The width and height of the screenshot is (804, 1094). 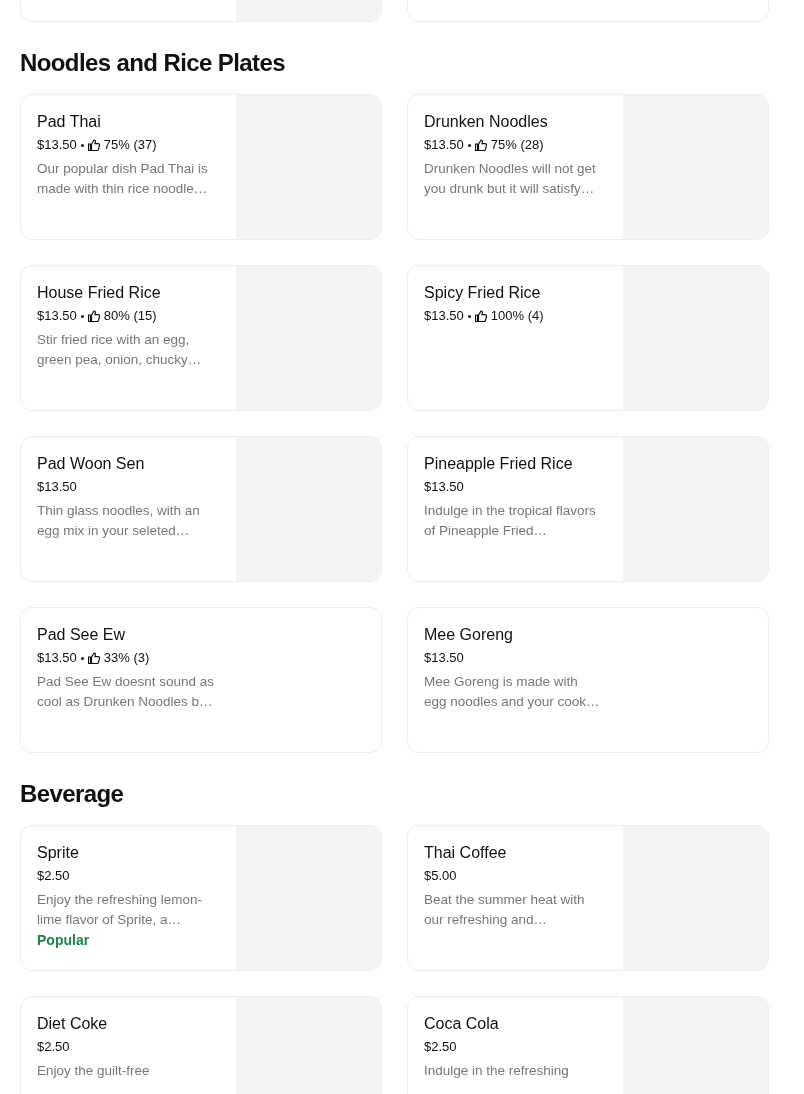 What do you see at coordinates (486, 122) in the screenshot?
I see `item-name: Drunken Noodles` at bounding box center [486, 122].